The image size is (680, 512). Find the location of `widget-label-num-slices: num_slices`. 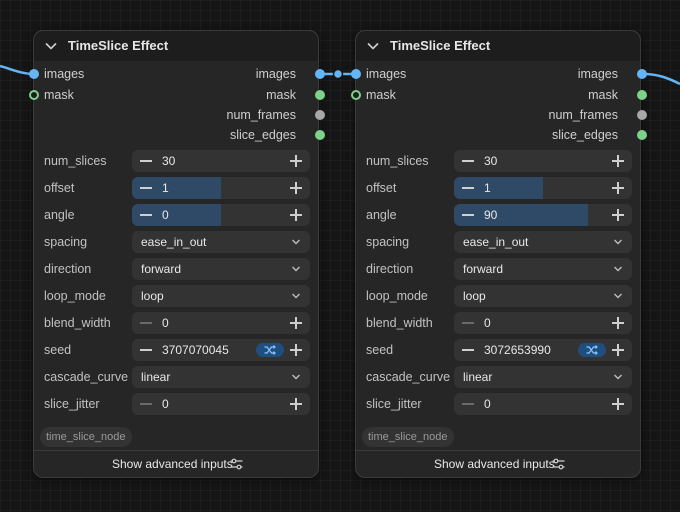

widget-label-num-slices: num_slices is located at coordinates (75, 161).